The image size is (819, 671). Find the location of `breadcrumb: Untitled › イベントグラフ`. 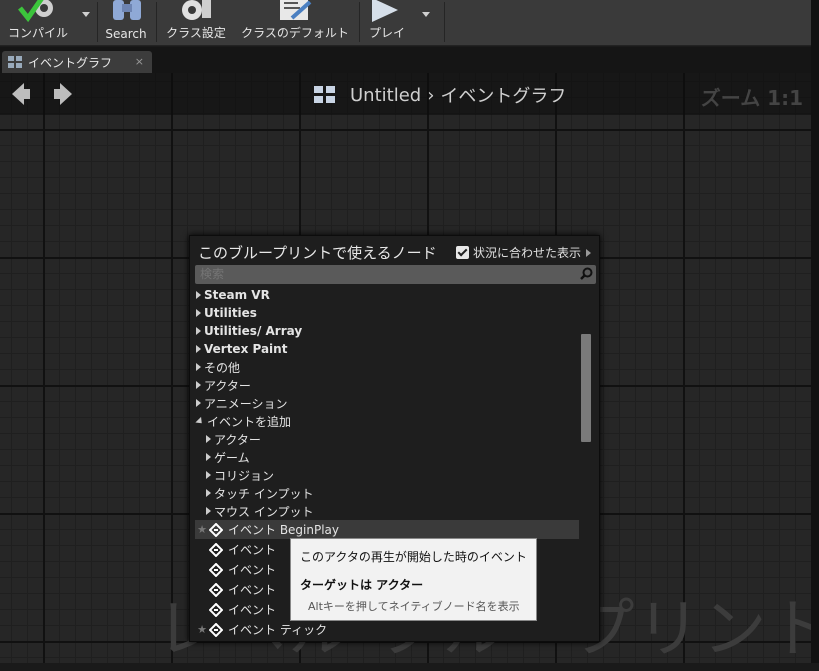

breadcrumb: Untitled › イベントグラフ is located at coordinates (440, 95).